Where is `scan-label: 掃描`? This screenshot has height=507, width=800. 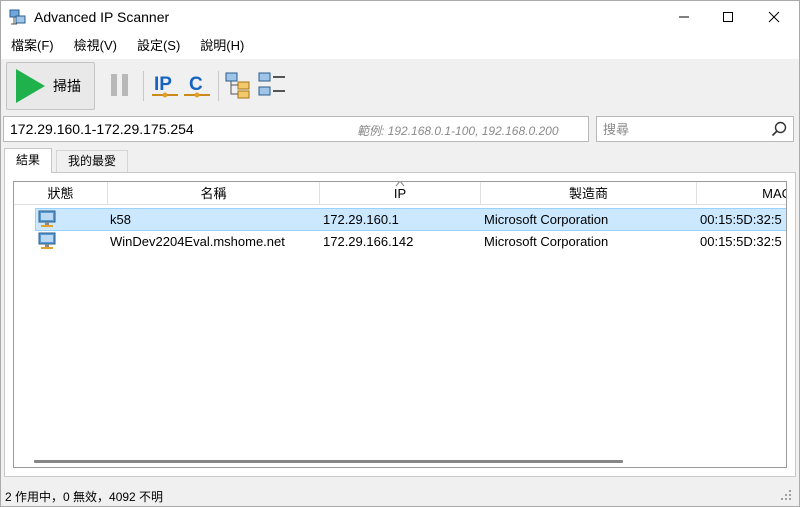 scan-label: 掃描 is located at coordinates (67, 86).